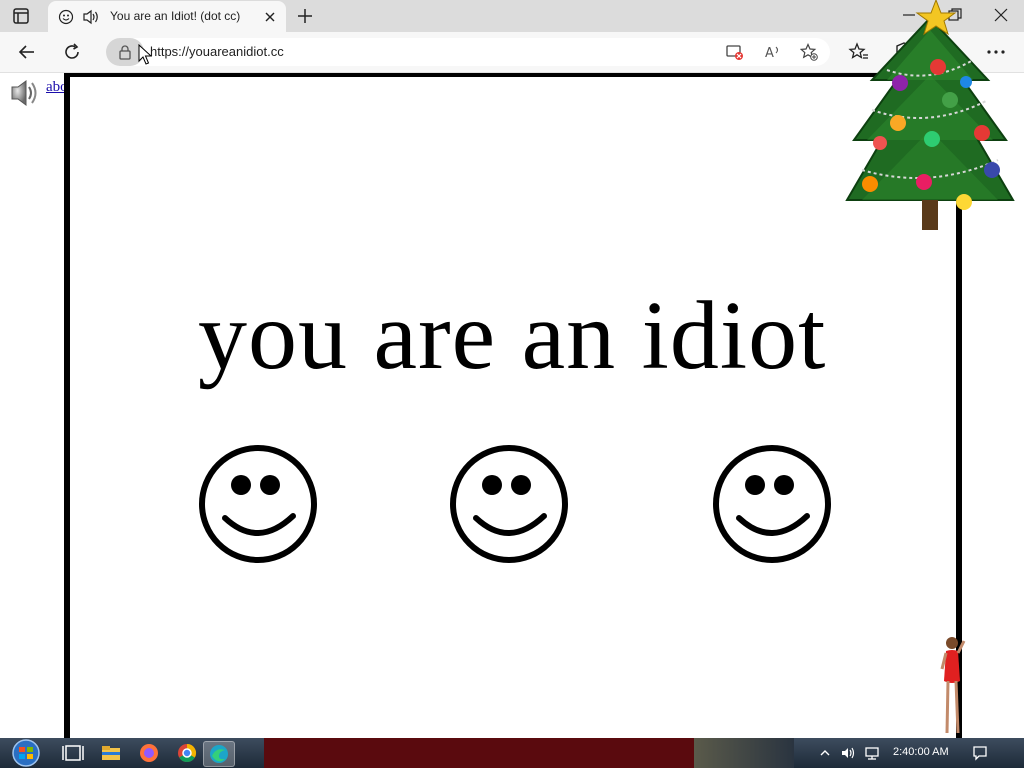 The image size is (1024, 768). I want to click on back-icon, so click(27, 52).